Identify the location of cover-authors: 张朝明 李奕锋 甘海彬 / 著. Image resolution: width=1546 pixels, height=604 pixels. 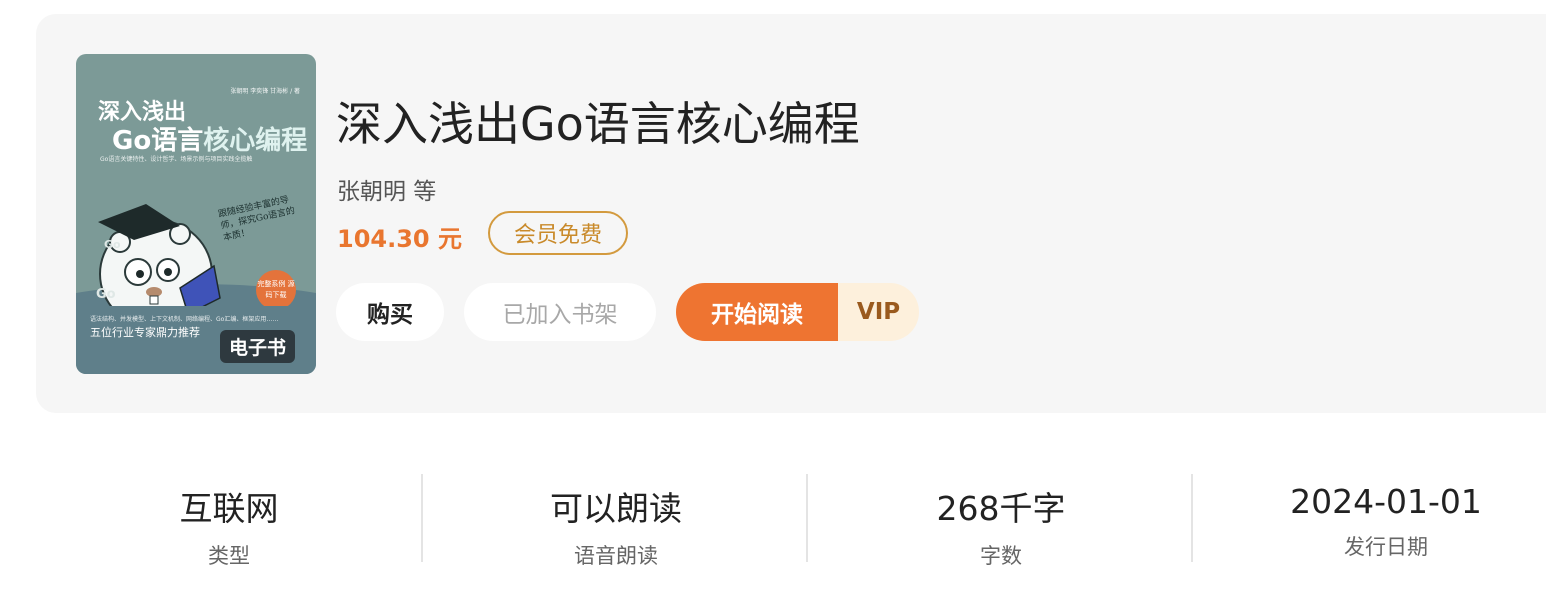
(265, 91).